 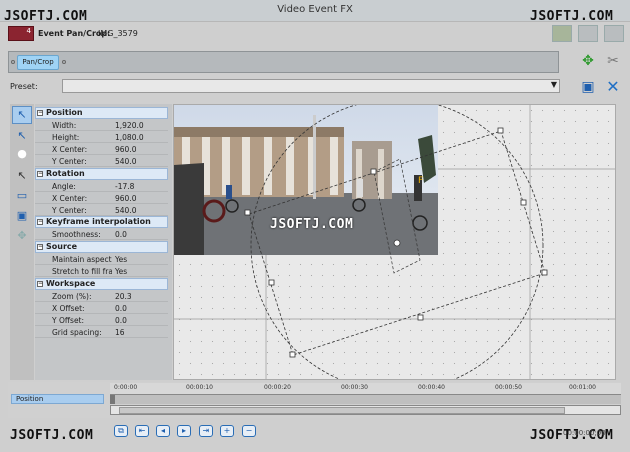 I want to click on chain-start-dot, so click(x=13, y=62).